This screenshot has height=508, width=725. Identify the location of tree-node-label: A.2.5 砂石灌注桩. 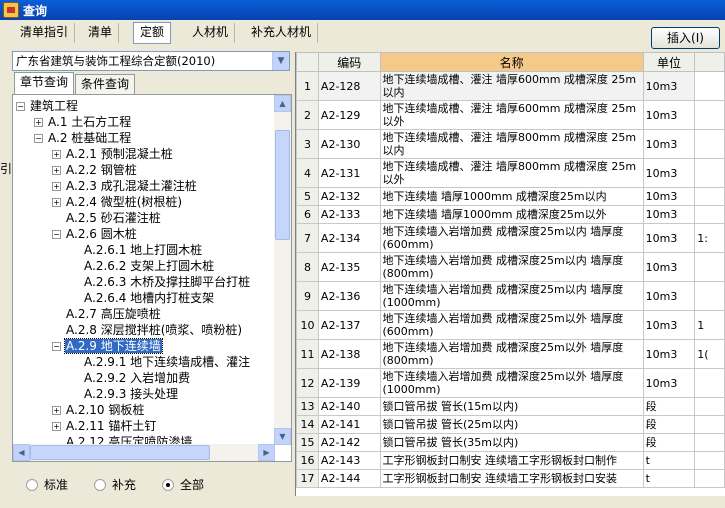
(113, 218).